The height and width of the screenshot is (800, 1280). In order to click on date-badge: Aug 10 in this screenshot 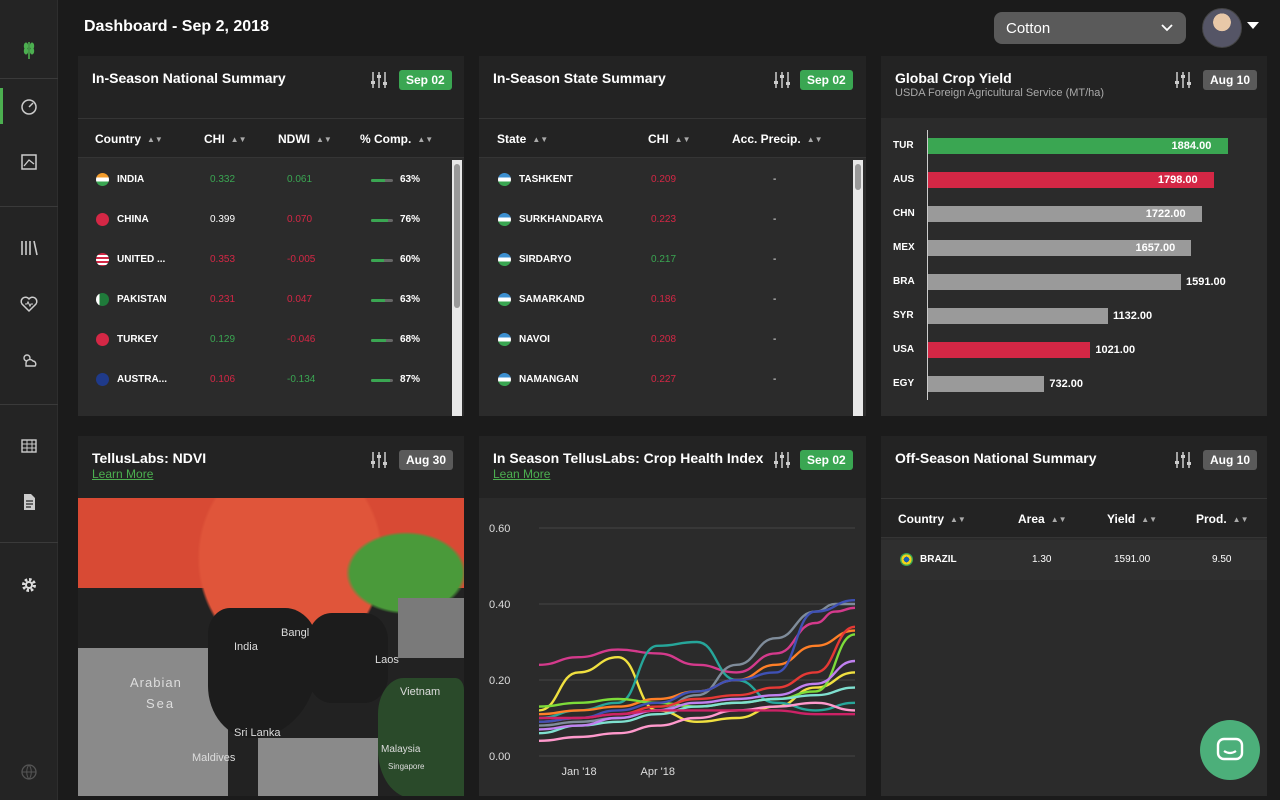, I will do `click(1230, 80)`.